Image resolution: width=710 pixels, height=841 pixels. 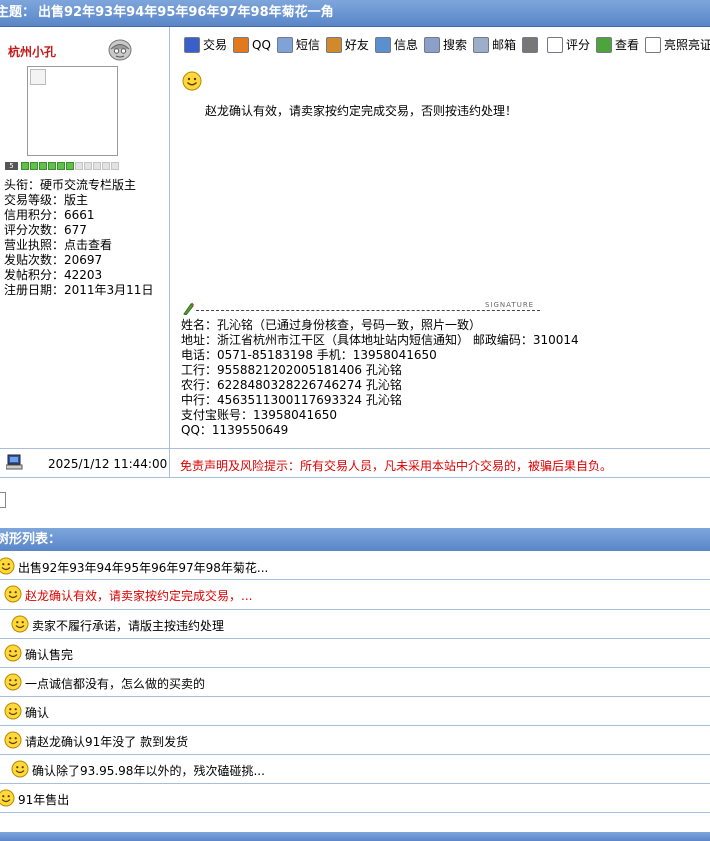 What do you see at coordinates (53, 275) in the screenshot?
I see `author-stat: 发帖积分：42203` at bounding box center [53, 275].